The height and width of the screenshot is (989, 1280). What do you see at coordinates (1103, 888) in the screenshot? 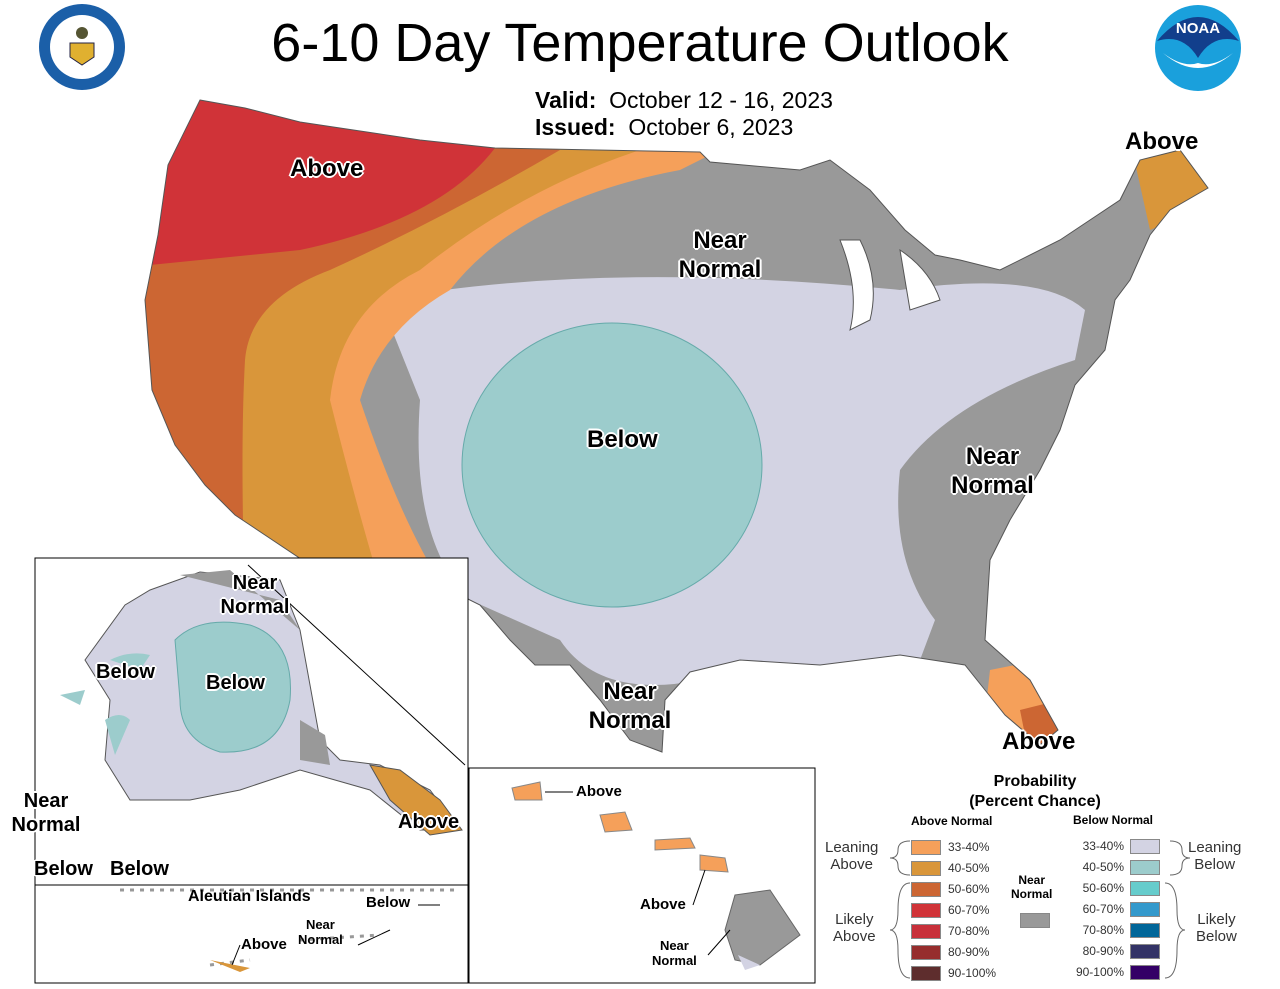
I see `legend-range-below: 50-60%` at bounding box center [1103, 888].